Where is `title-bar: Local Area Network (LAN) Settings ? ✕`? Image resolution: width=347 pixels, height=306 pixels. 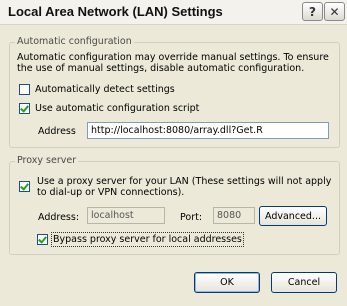
title-bar: Local Area Network (LAN) Settings ? ✕ is located at coordinates (173, 12).